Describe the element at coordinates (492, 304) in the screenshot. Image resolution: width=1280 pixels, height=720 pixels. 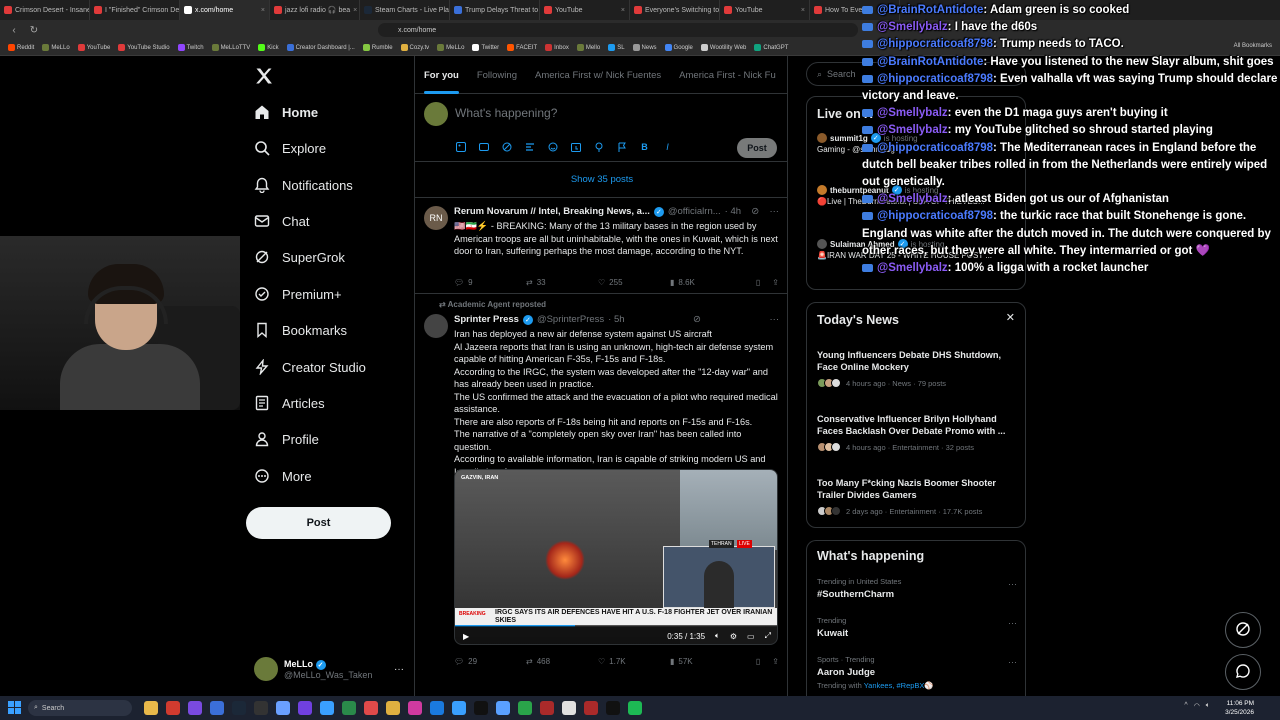
I see `reposted-indicator: ⇄ Academic Agent reposted` at that location.